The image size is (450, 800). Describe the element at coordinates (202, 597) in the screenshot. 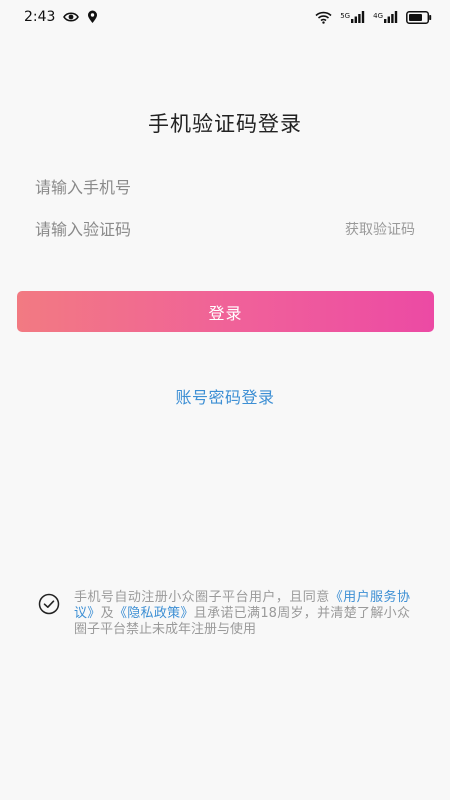

I see `agreement-text-1: 手机号自动注册小众圈子平台用户，且同意` at that location.